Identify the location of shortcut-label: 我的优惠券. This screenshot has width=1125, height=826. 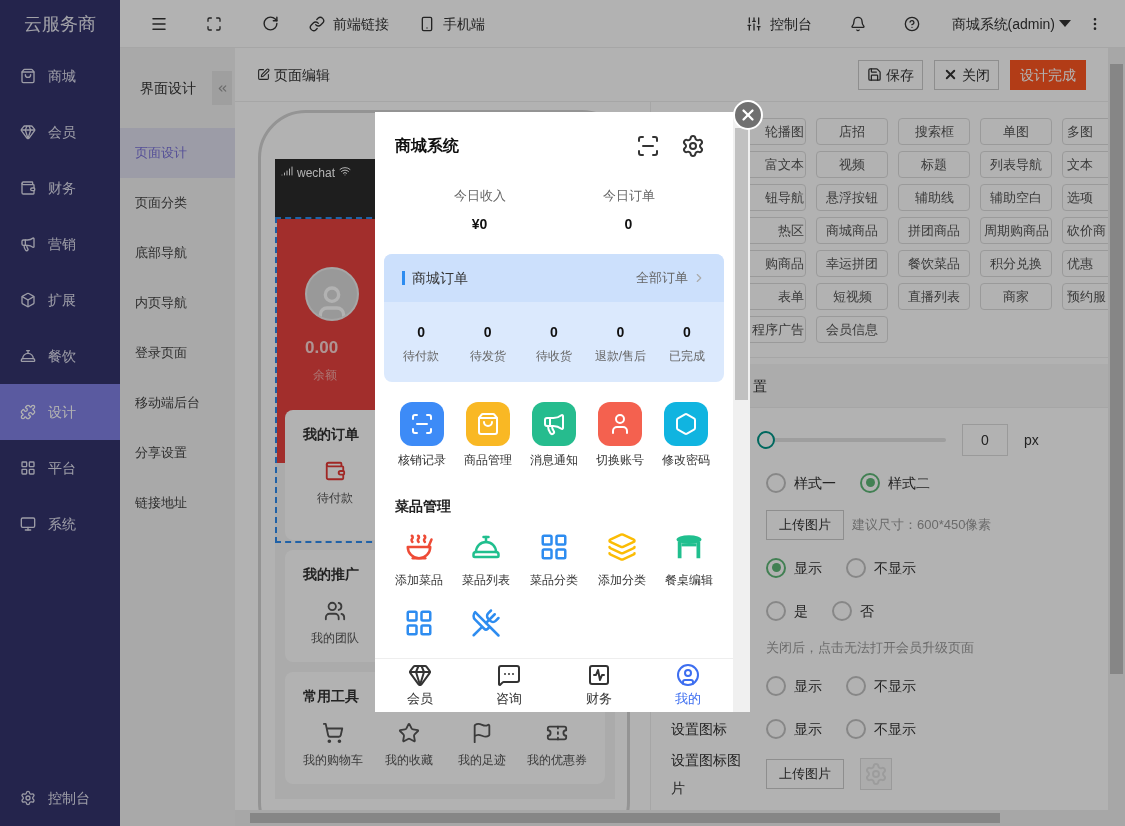
(557, 760).